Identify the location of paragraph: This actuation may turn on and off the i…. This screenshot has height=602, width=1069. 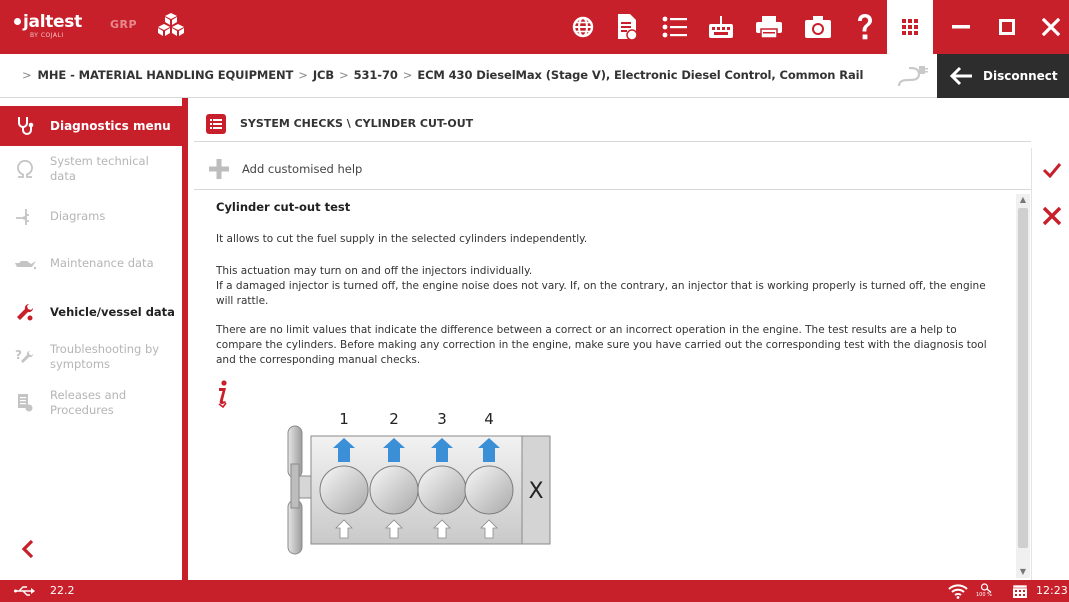
(374, 271).